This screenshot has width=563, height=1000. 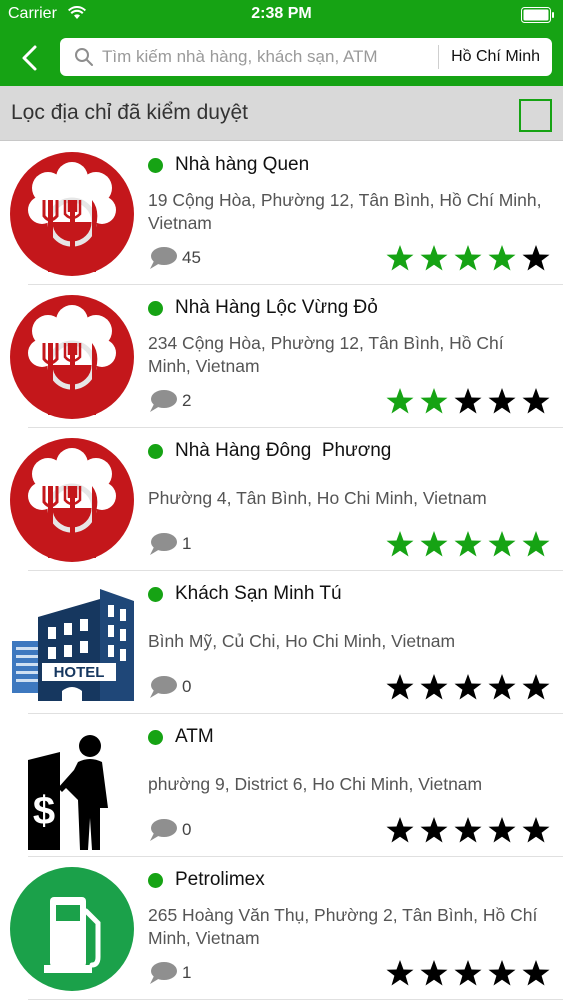 What do you see at coordinates (72, 643) in the screenshot?
I see `hotel-icon: HOTEL` at bounding box center [72, 643].